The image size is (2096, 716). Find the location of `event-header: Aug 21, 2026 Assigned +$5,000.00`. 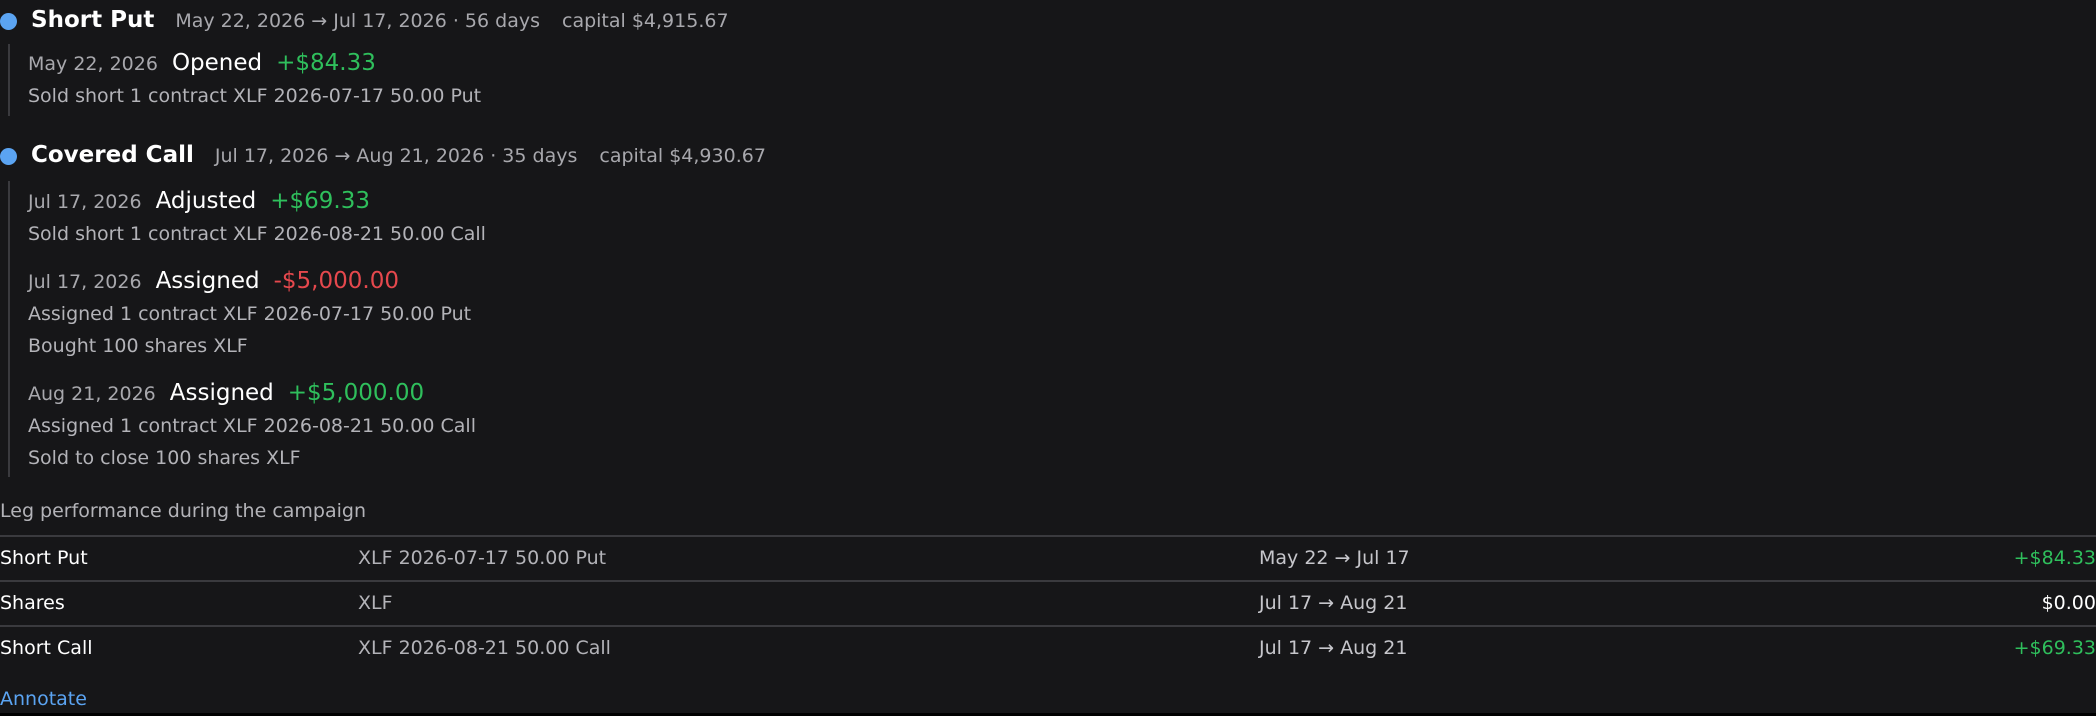

event-header: Aug 21, 2026 Assigned +$5,000.00 is located at coordinates (252, 393).